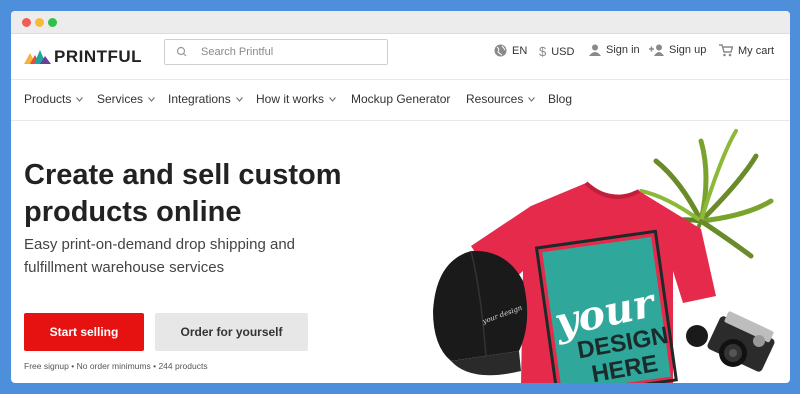  Describe the element at coordinates (37, 57) in the screenshot. I see `logo-mark-icon` at that location.